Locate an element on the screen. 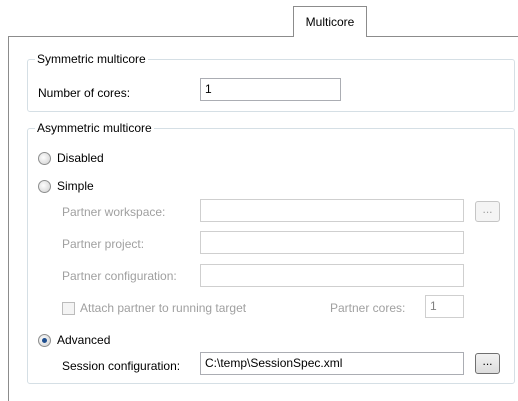 The height and width of the screenshot is (401, 518). partner-project-label: Partner project: is located at coordinates (103, 244).